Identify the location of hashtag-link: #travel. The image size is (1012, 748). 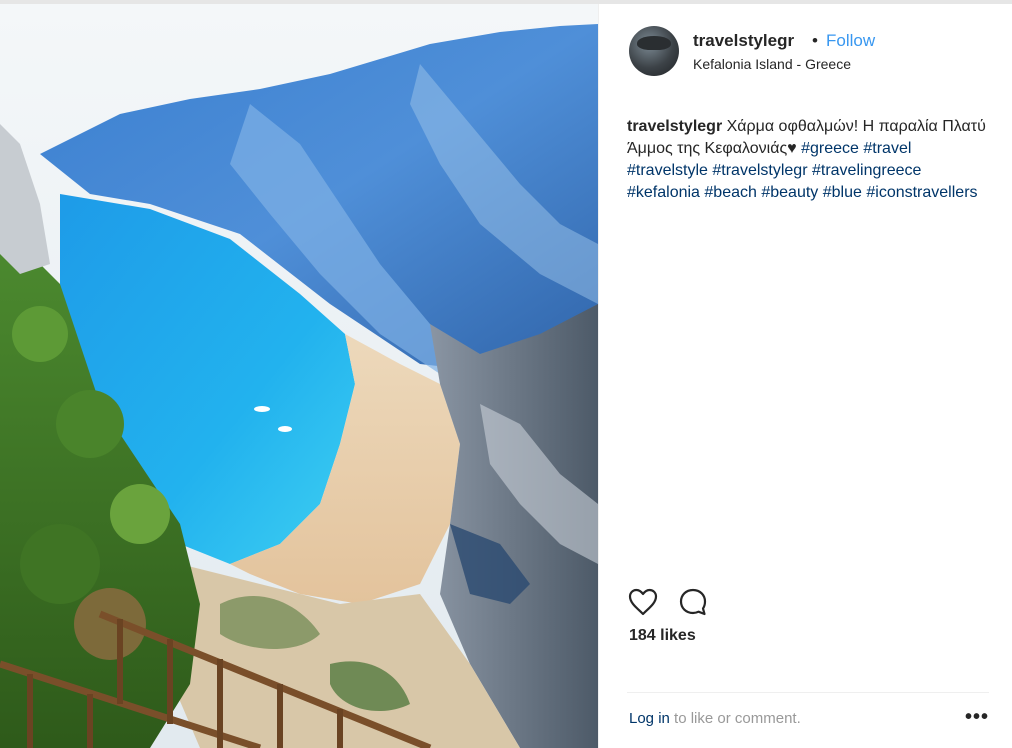
(887, 148).